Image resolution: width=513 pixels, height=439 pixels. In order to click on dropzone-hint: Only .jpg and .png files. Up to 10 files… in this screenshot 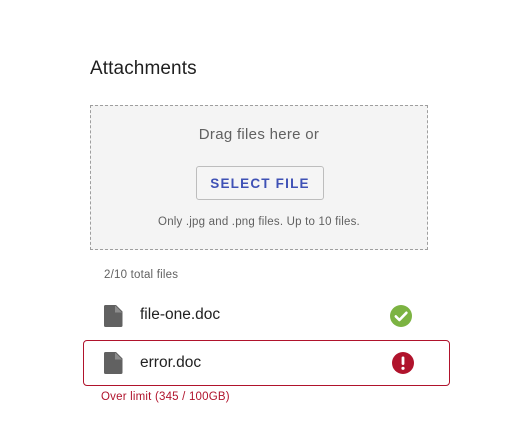, I will do `click(259, 222)`.